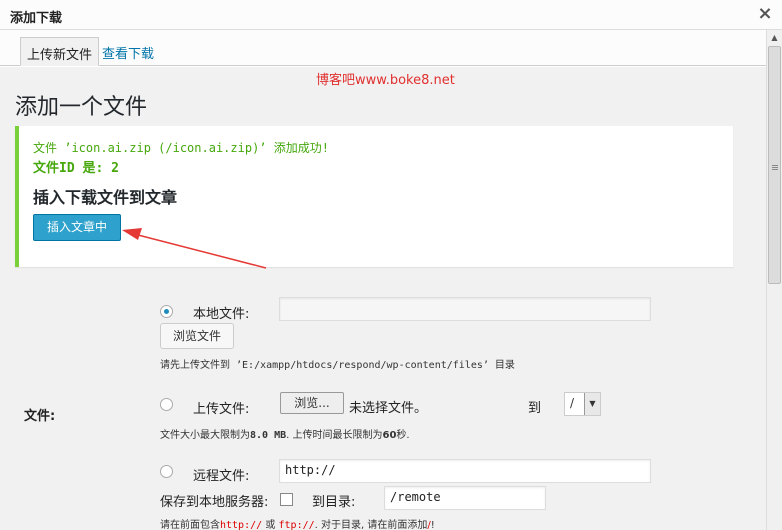 This screenshot has height=530, width=782. Describe the element at coordinates (270, 525) in the screenshot. I see `hint-text: 或` at that location.